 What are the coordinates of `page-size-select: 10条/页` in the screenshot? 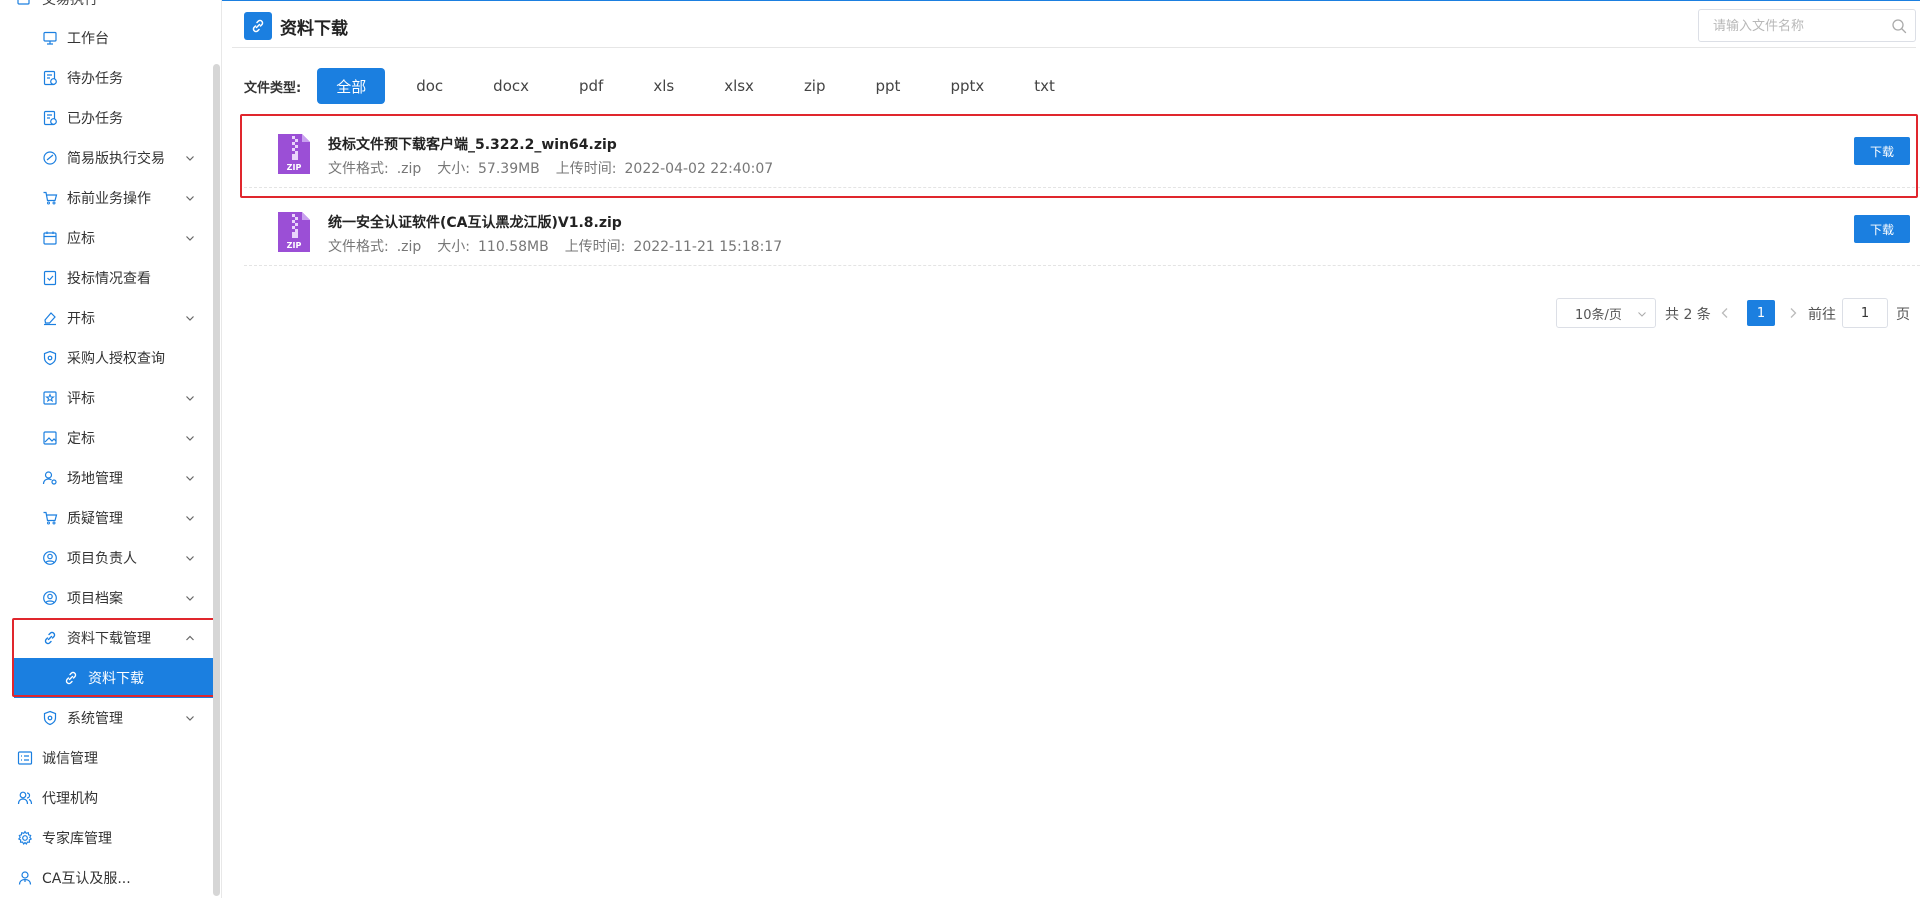 It's located at (1606, 313).